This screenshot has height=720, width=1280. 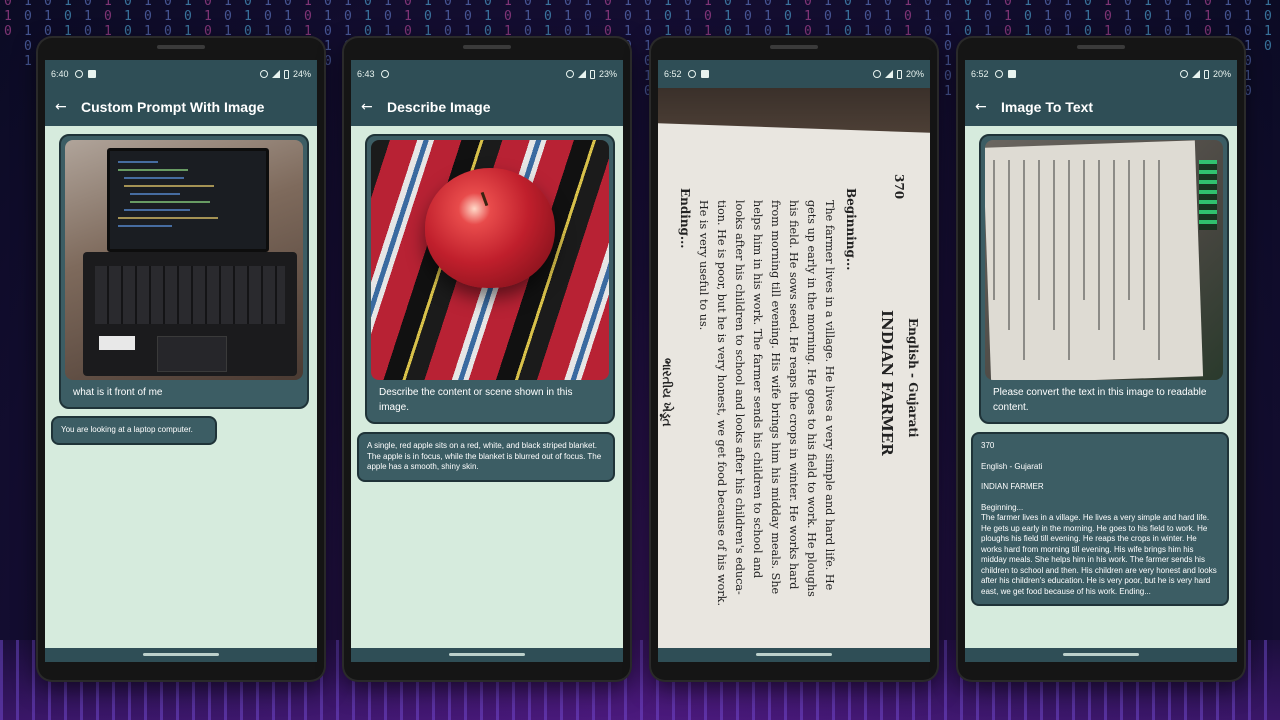 I want to click on book-header: English - Gujarati, so click(x=913, y=378).